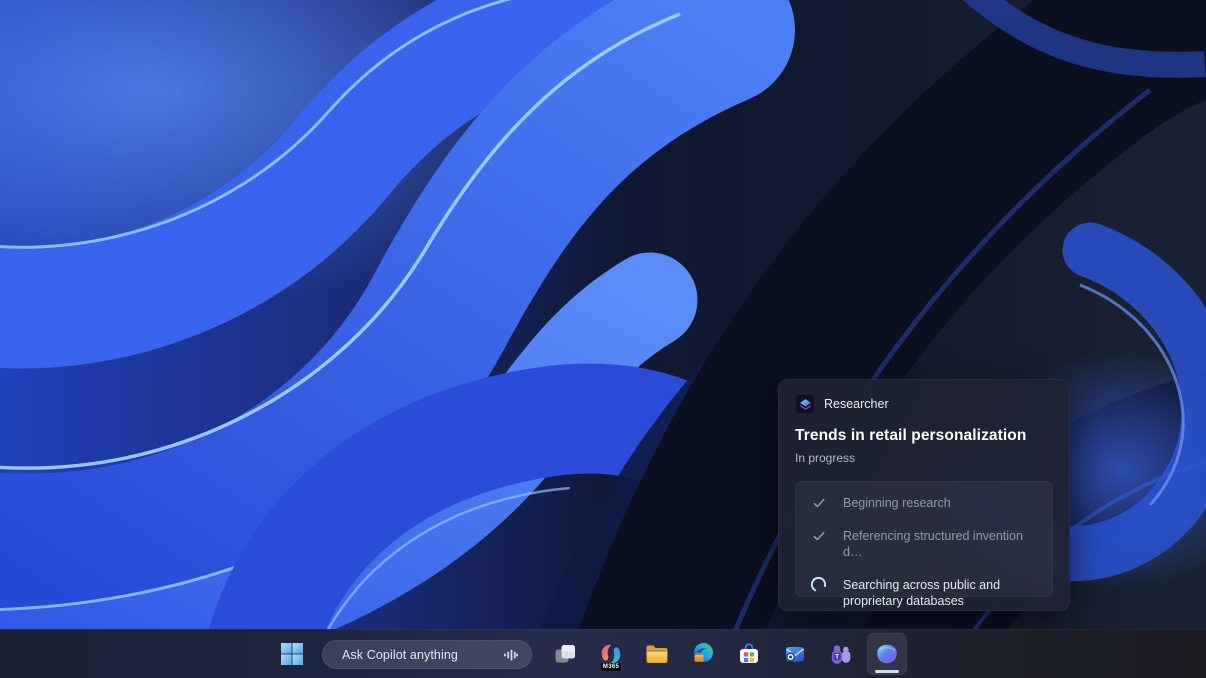  I want to click on task-view-icon, so click(565, 654).